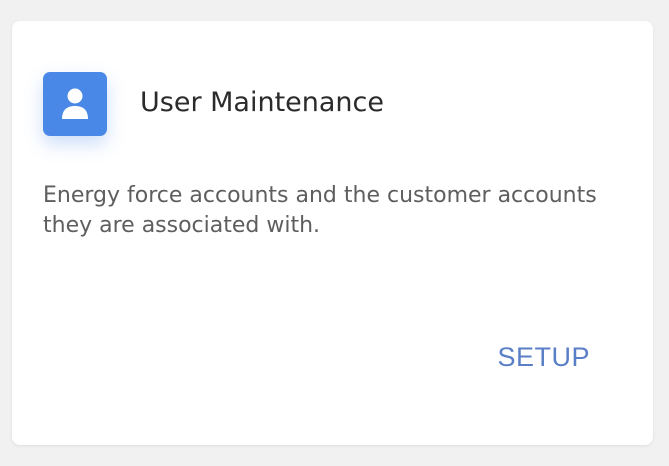 The image size is (669, 466). Describe the element at coordinates (262, 102) in the screenshot. I see `card-title: User Maintenance` at that location.